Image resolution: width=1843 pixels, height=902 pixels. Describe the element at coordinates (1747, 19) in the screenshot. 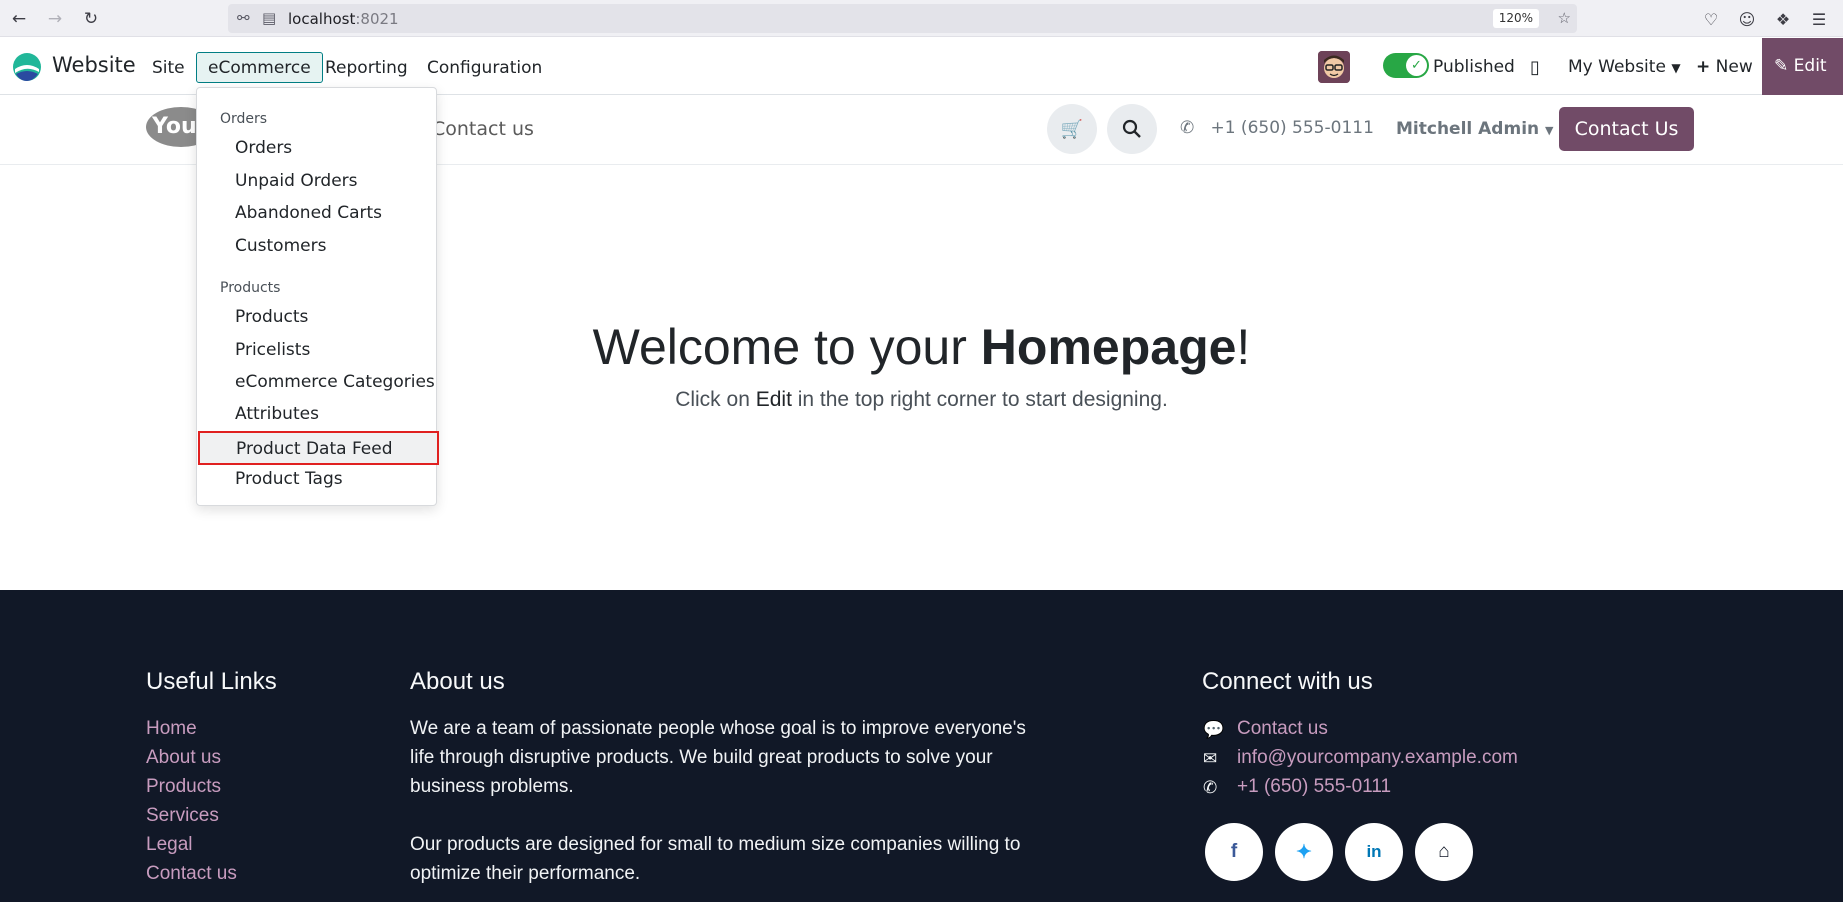

I see `account-icon: ☺` at that location.